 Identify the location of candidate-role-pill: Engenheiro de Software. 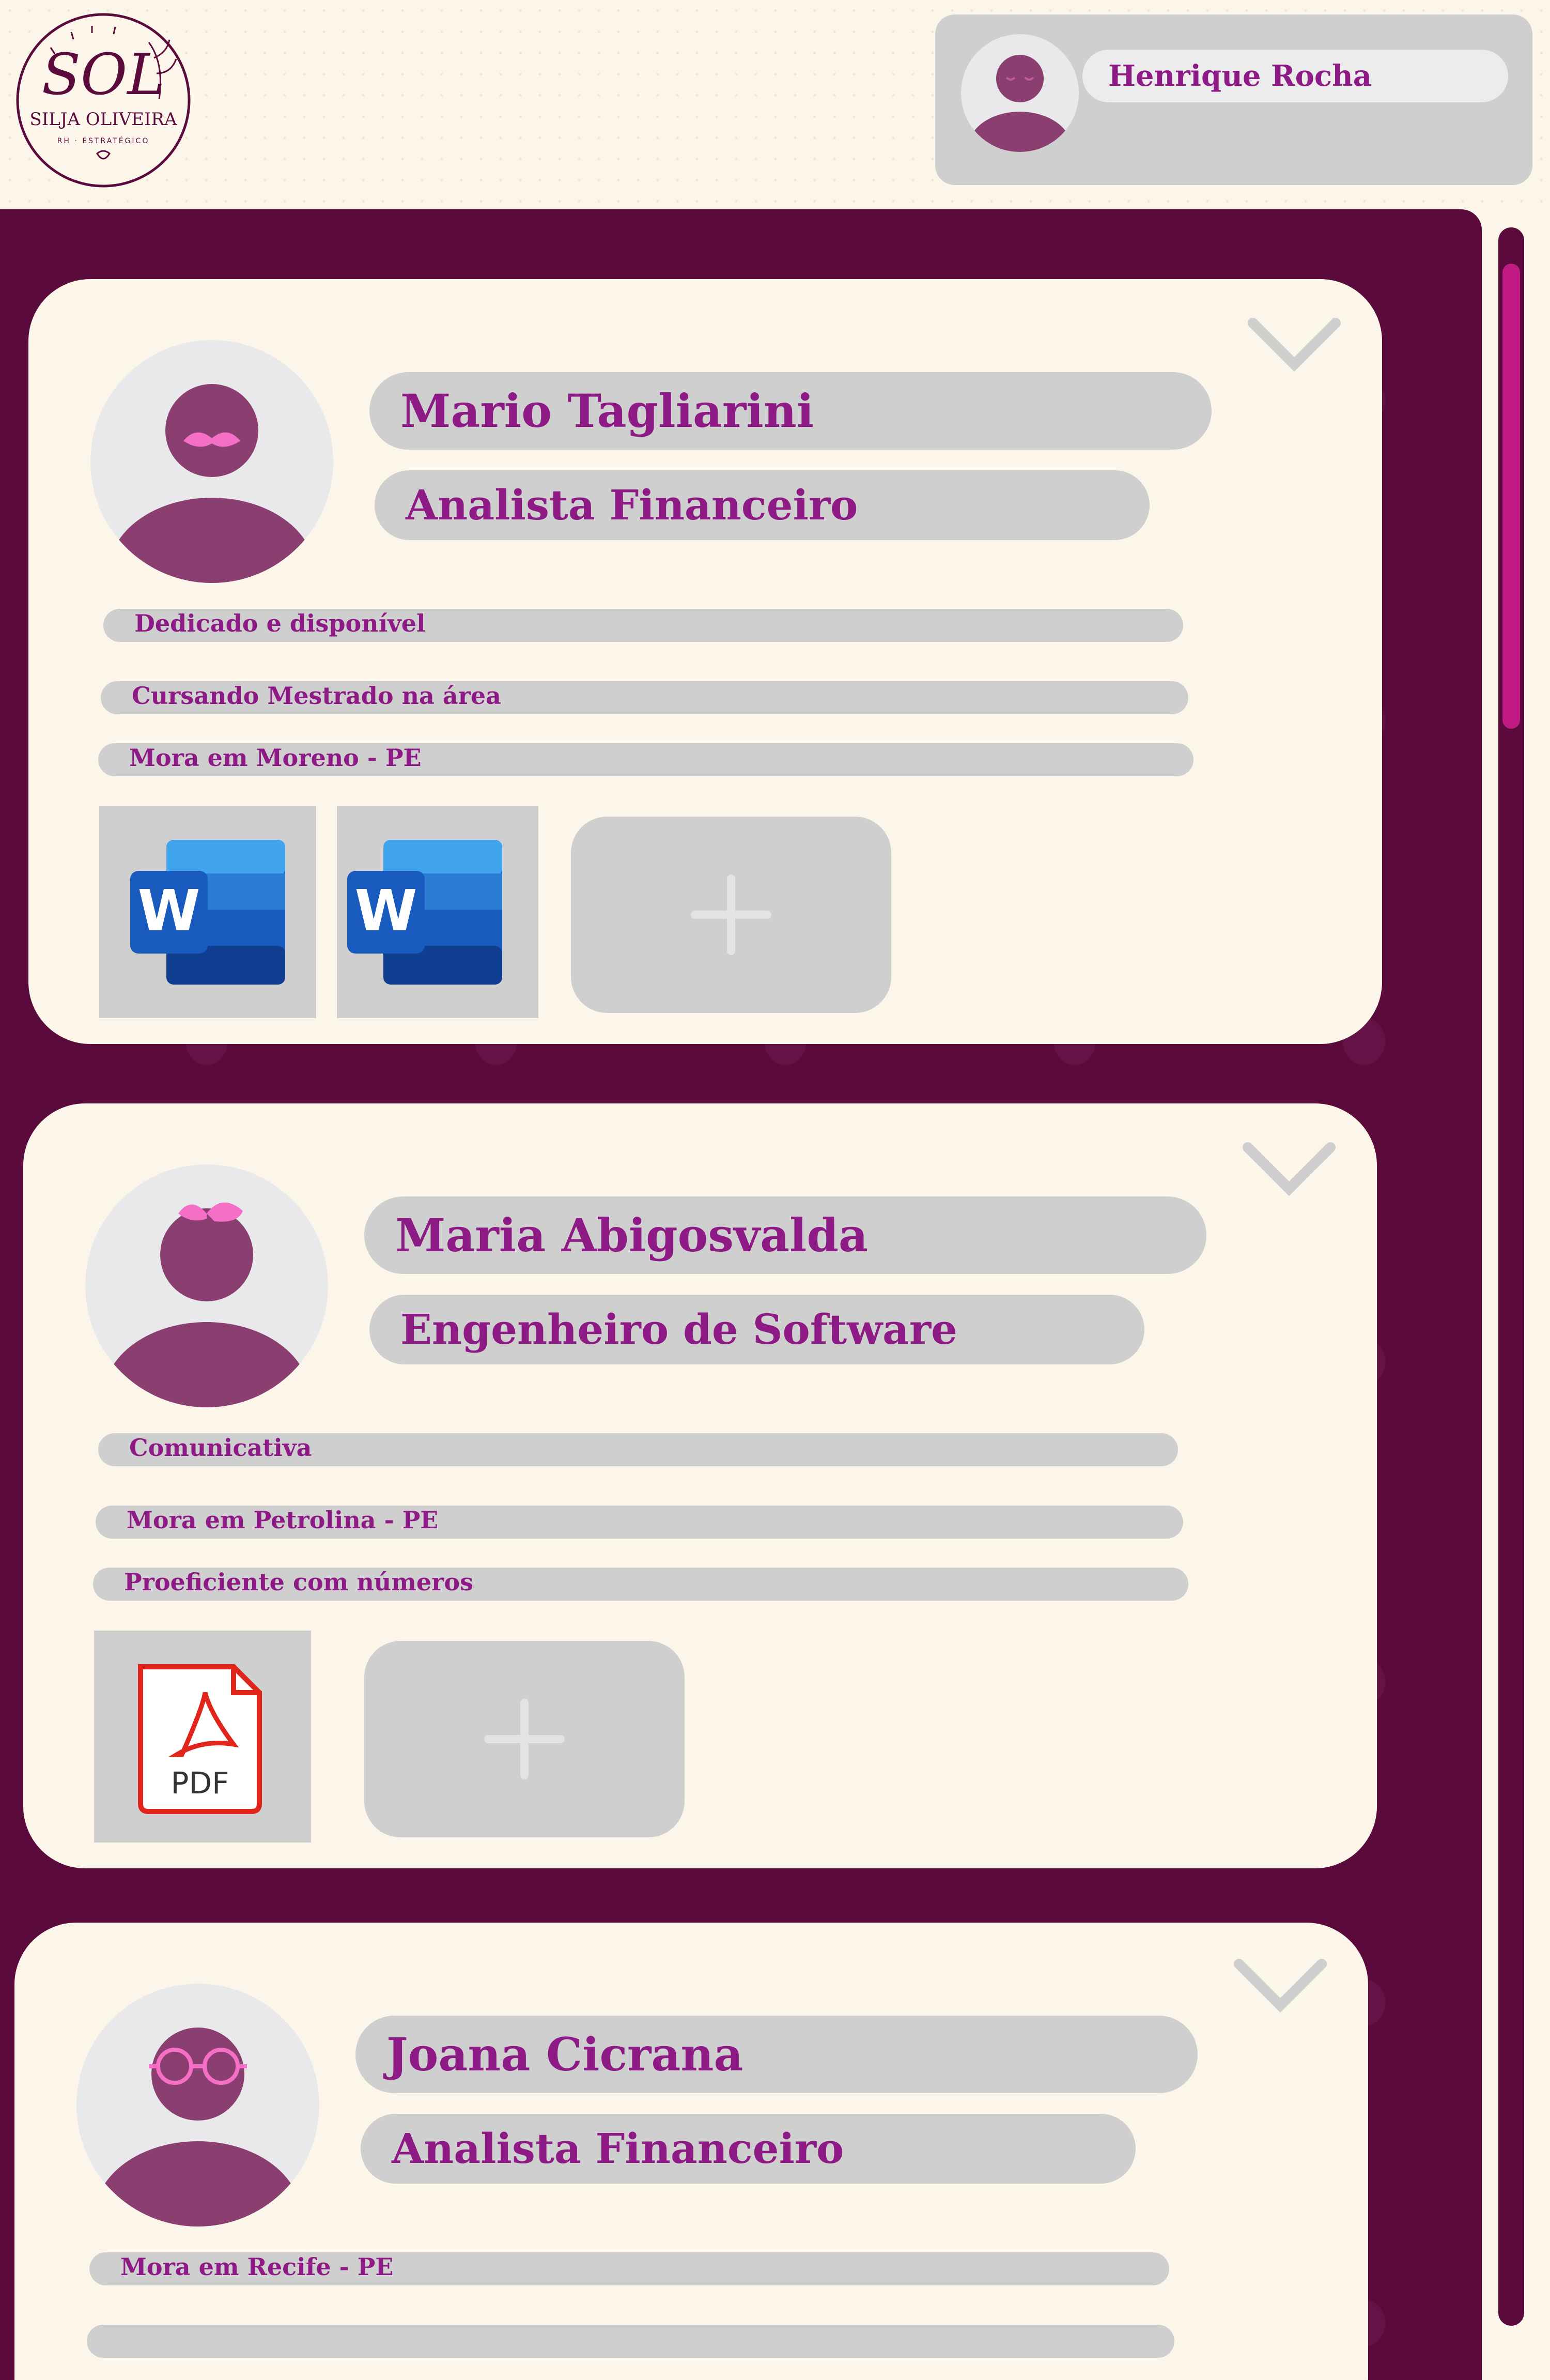
(757, 1329).